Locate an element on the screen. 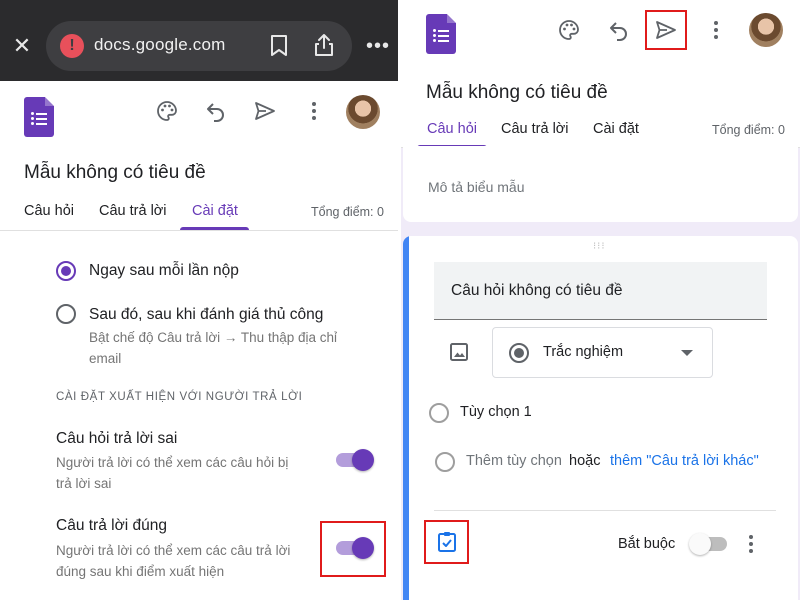  question-title: Câu hỏi không có tiêu đề is located at coordinates (536, 291).